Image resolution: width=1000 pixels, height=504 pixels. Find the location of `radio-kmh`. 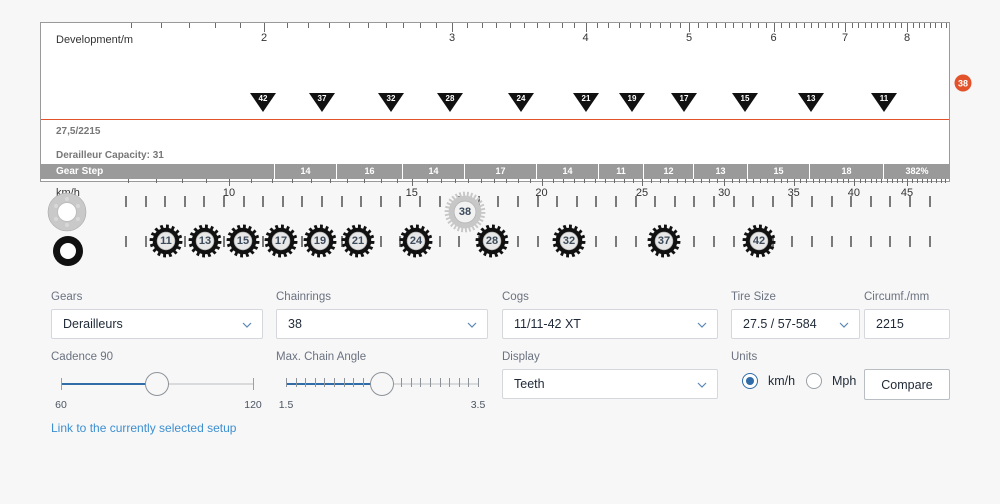

radio-kmh is located at coordinates (750, 381).